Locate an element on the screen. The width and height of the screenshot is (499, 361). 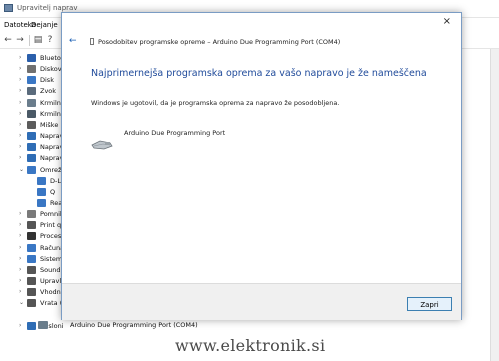
dialog-footer: Zapri is located at coordinates (261, 301).